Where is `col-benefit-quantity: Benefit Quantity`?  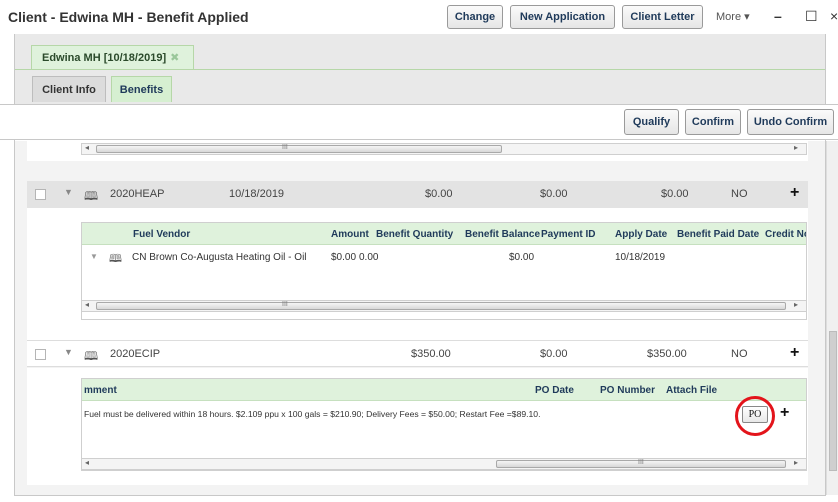 col-benefit-quantity: Benefit Quantity is located at coordinates (414, 234).